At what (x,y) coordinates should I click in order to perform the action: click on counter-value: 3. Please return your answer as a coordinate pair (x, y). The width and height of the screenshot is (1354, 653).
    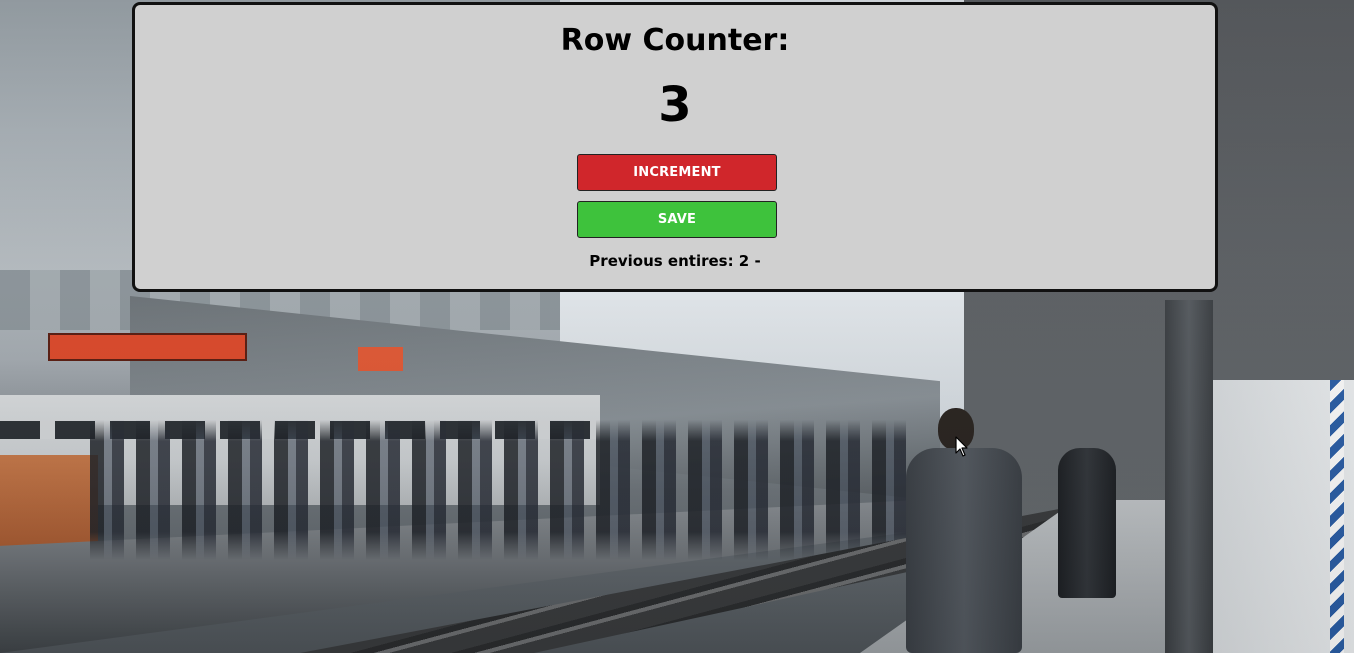
    Looking at the image, I should click on (675, 105).